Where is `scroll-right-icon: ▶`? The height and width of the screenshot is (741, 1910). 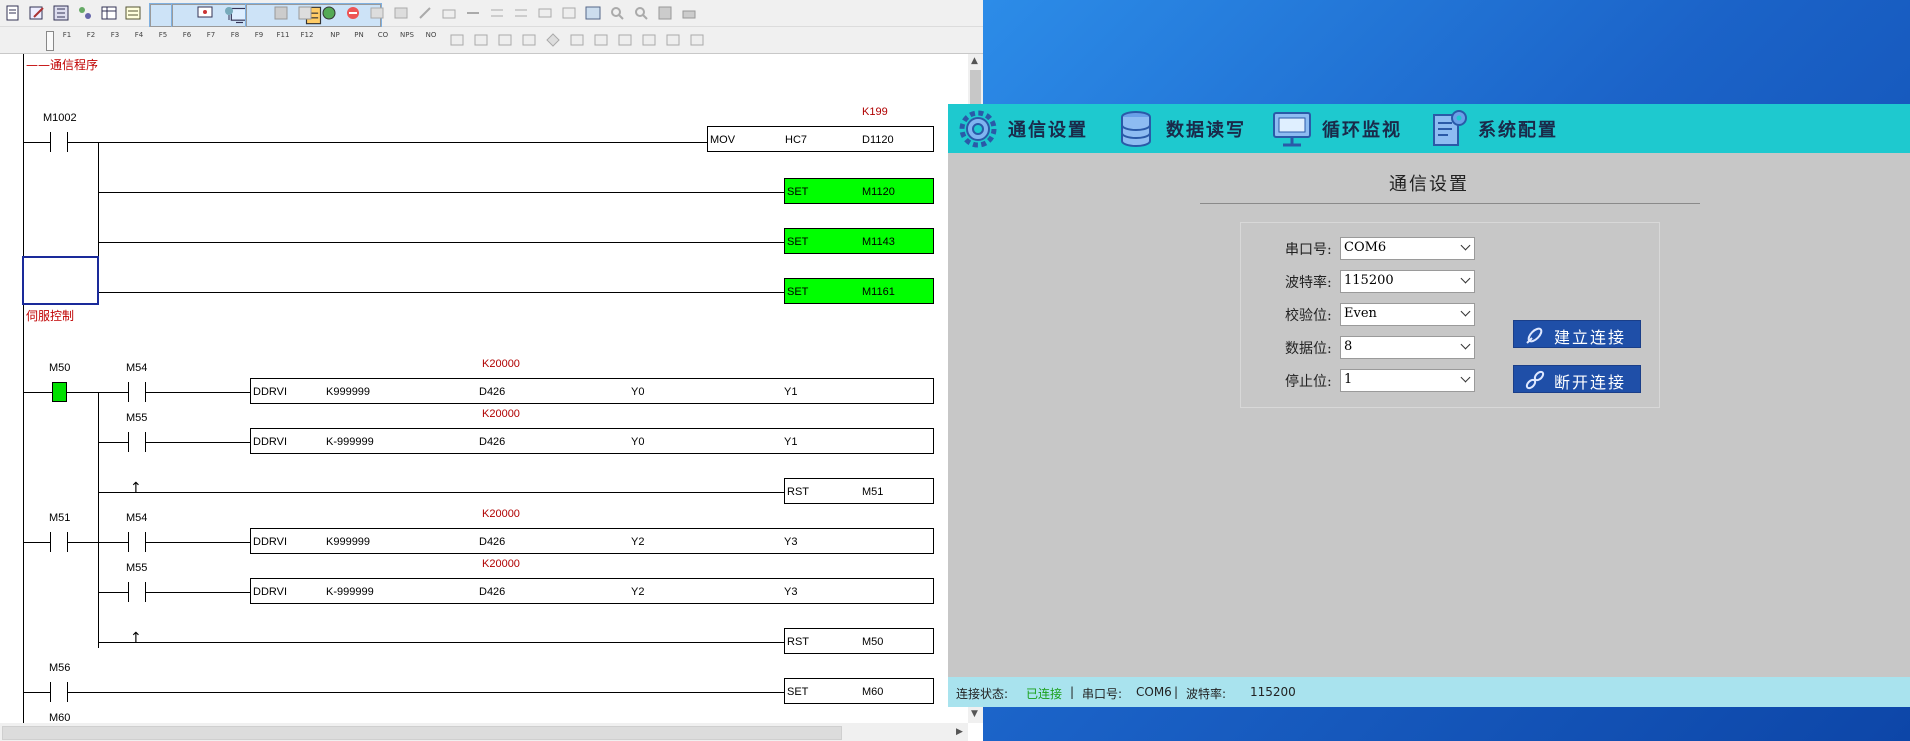 scroll-right-icon: ▶ is located at coordinates (959, 732).